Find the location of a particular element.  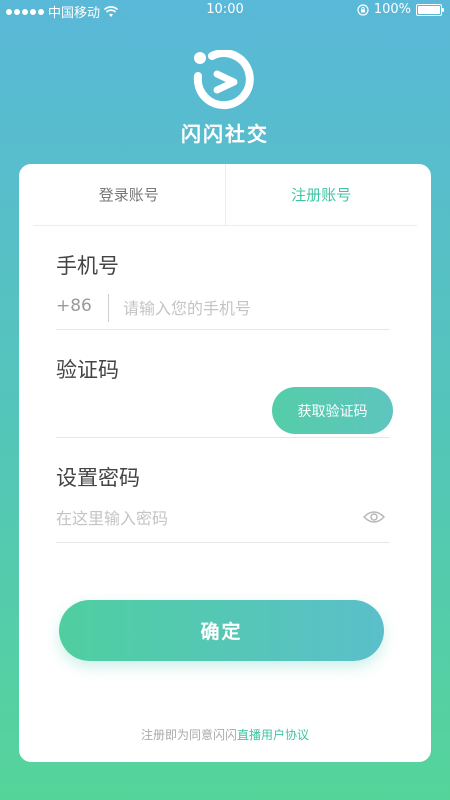

phone-underline is located at coordinates (223, 329).